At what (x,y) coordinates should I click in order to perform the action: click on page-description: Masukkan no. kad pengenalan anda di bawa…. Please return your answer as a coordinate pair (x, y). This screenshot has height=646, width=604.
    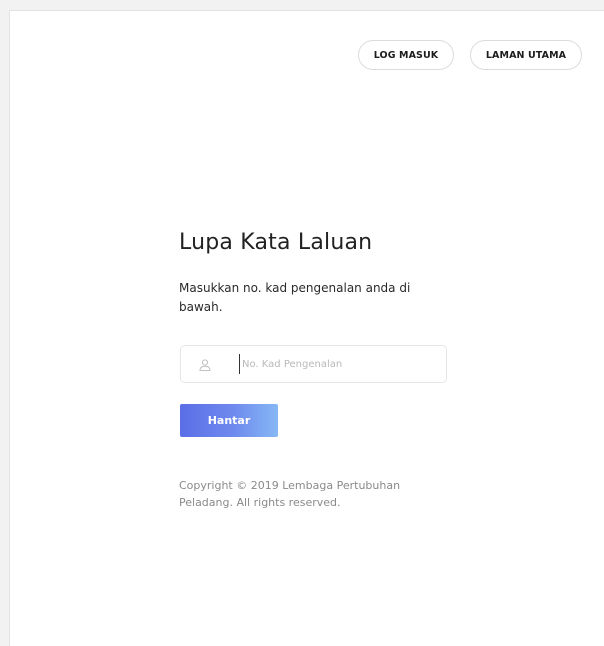
    Looking at the image, I should click on (295, 297).